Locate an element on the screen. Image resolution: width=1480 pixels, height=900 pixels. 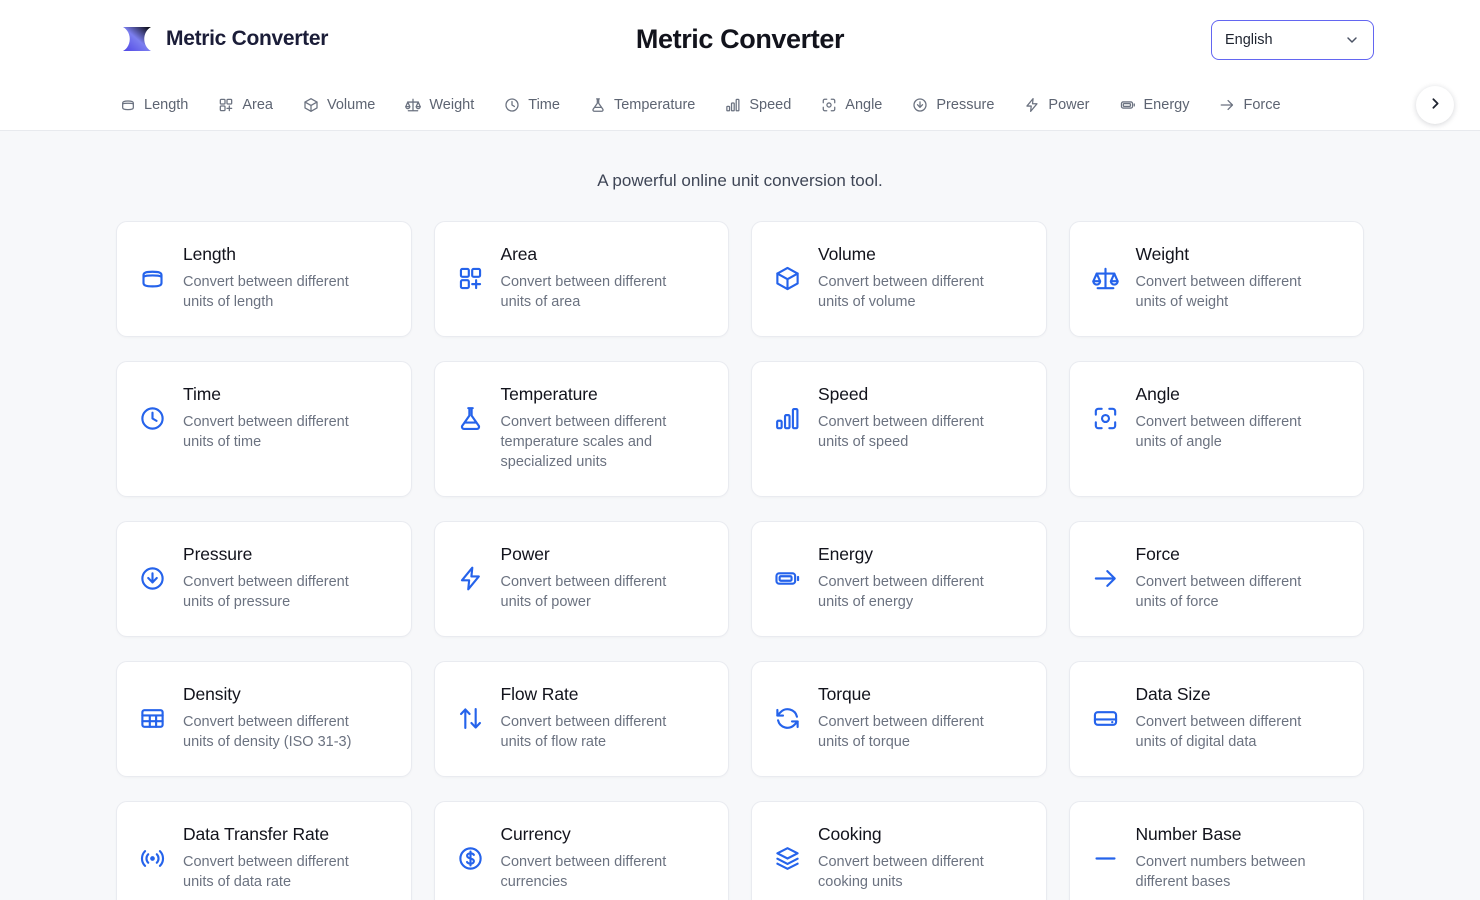
language-select: English is located at coordinates (1292, 40).